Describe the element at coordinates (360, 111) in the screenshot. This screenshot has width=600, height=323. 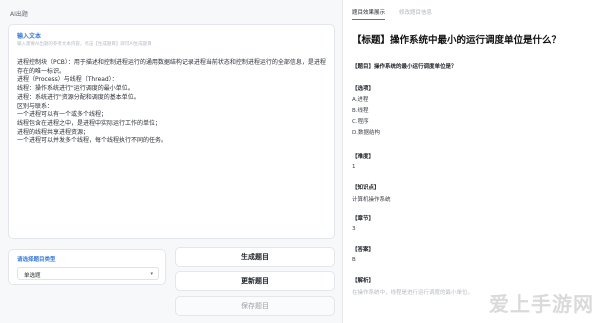
I see `option-item: B.线程` at that location.